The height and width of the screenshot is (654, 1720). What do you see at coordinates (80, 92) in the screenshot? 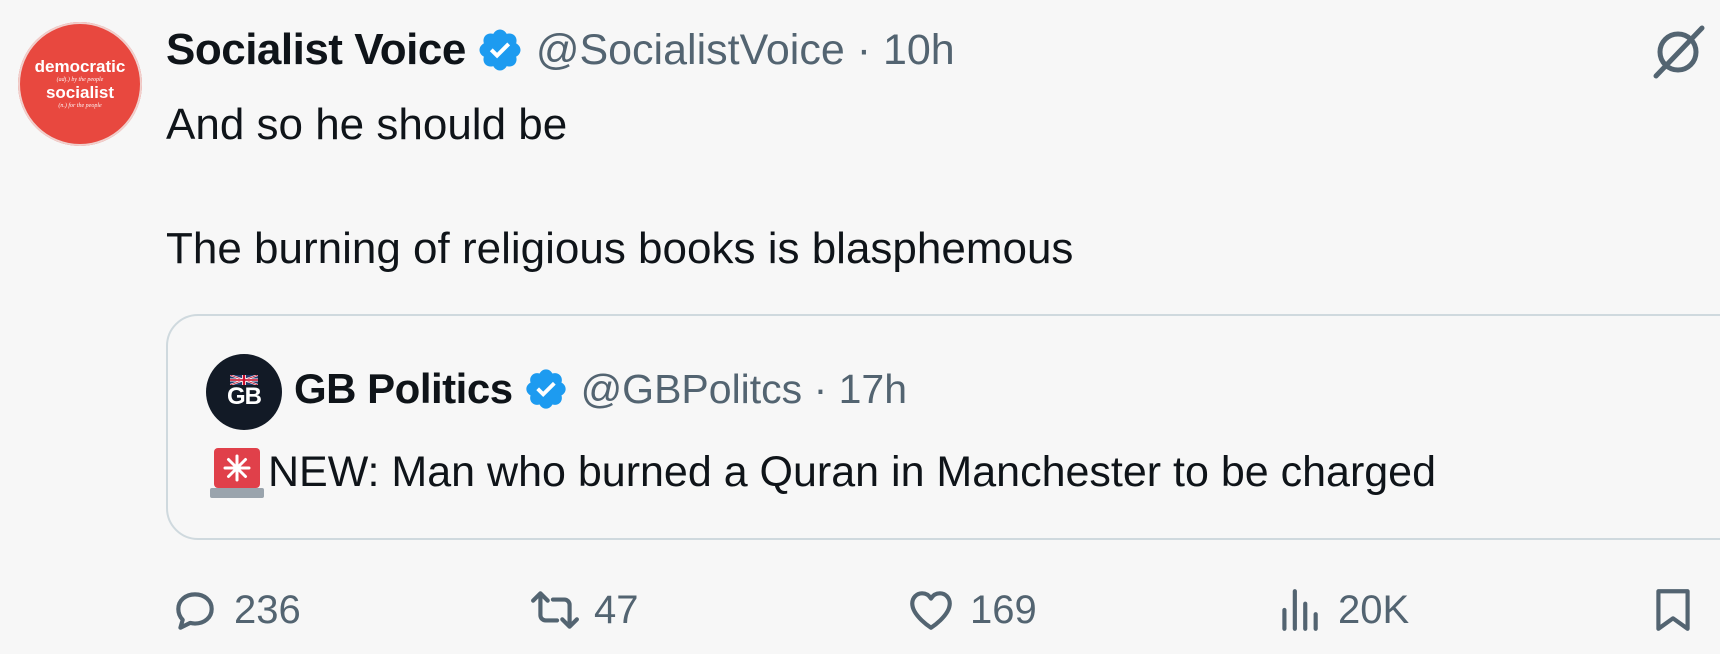
I see `avatar-text-socialist: socialist` at bounding box center [80, 92].